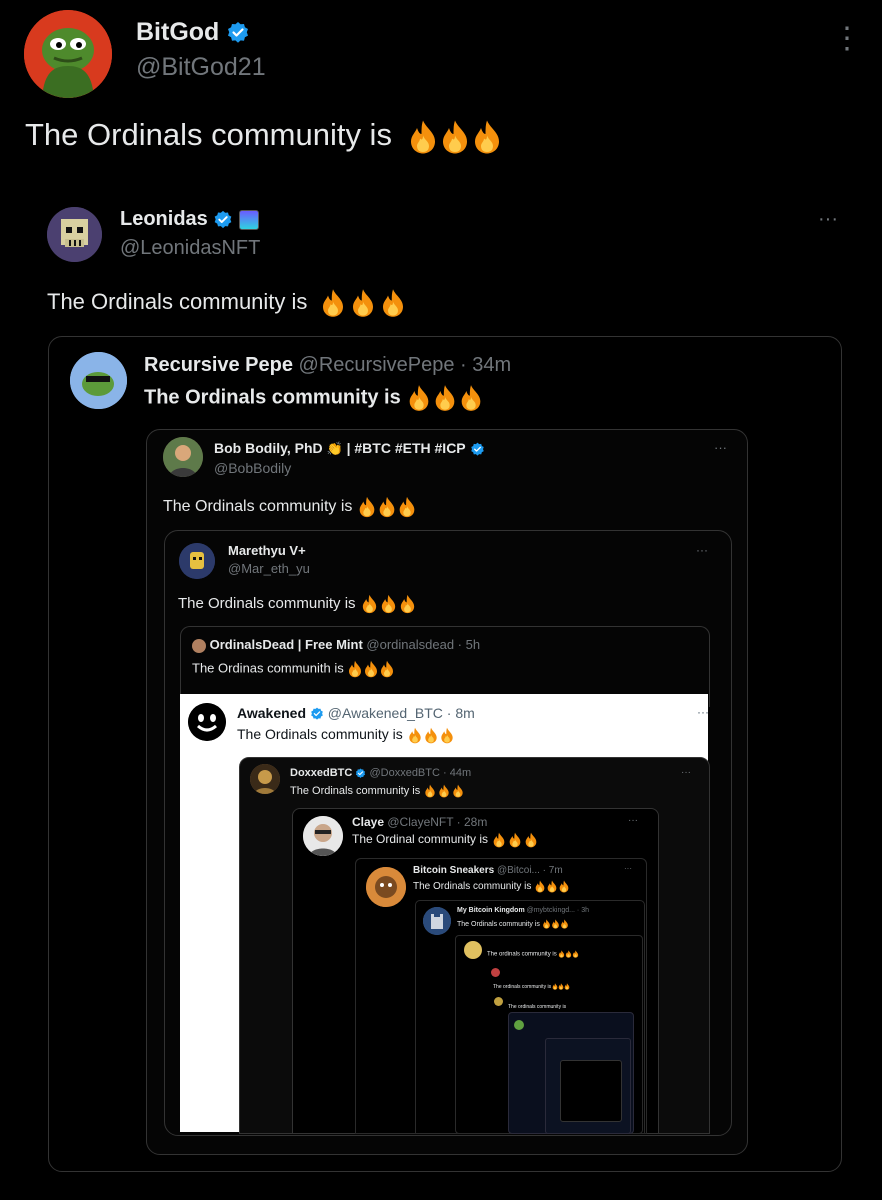  I want to click on author-name: DoxxedBTC, so click(321, 773).